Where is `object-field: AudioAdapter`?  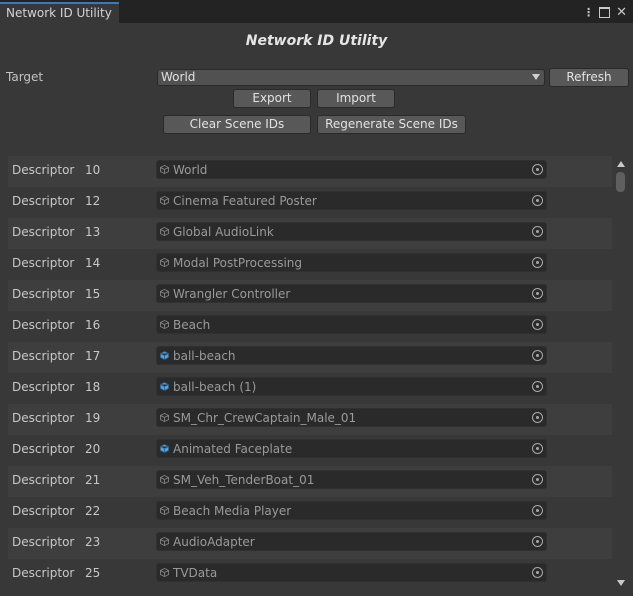 object-field: AudioAdapter is located at coordinates (351, 541).